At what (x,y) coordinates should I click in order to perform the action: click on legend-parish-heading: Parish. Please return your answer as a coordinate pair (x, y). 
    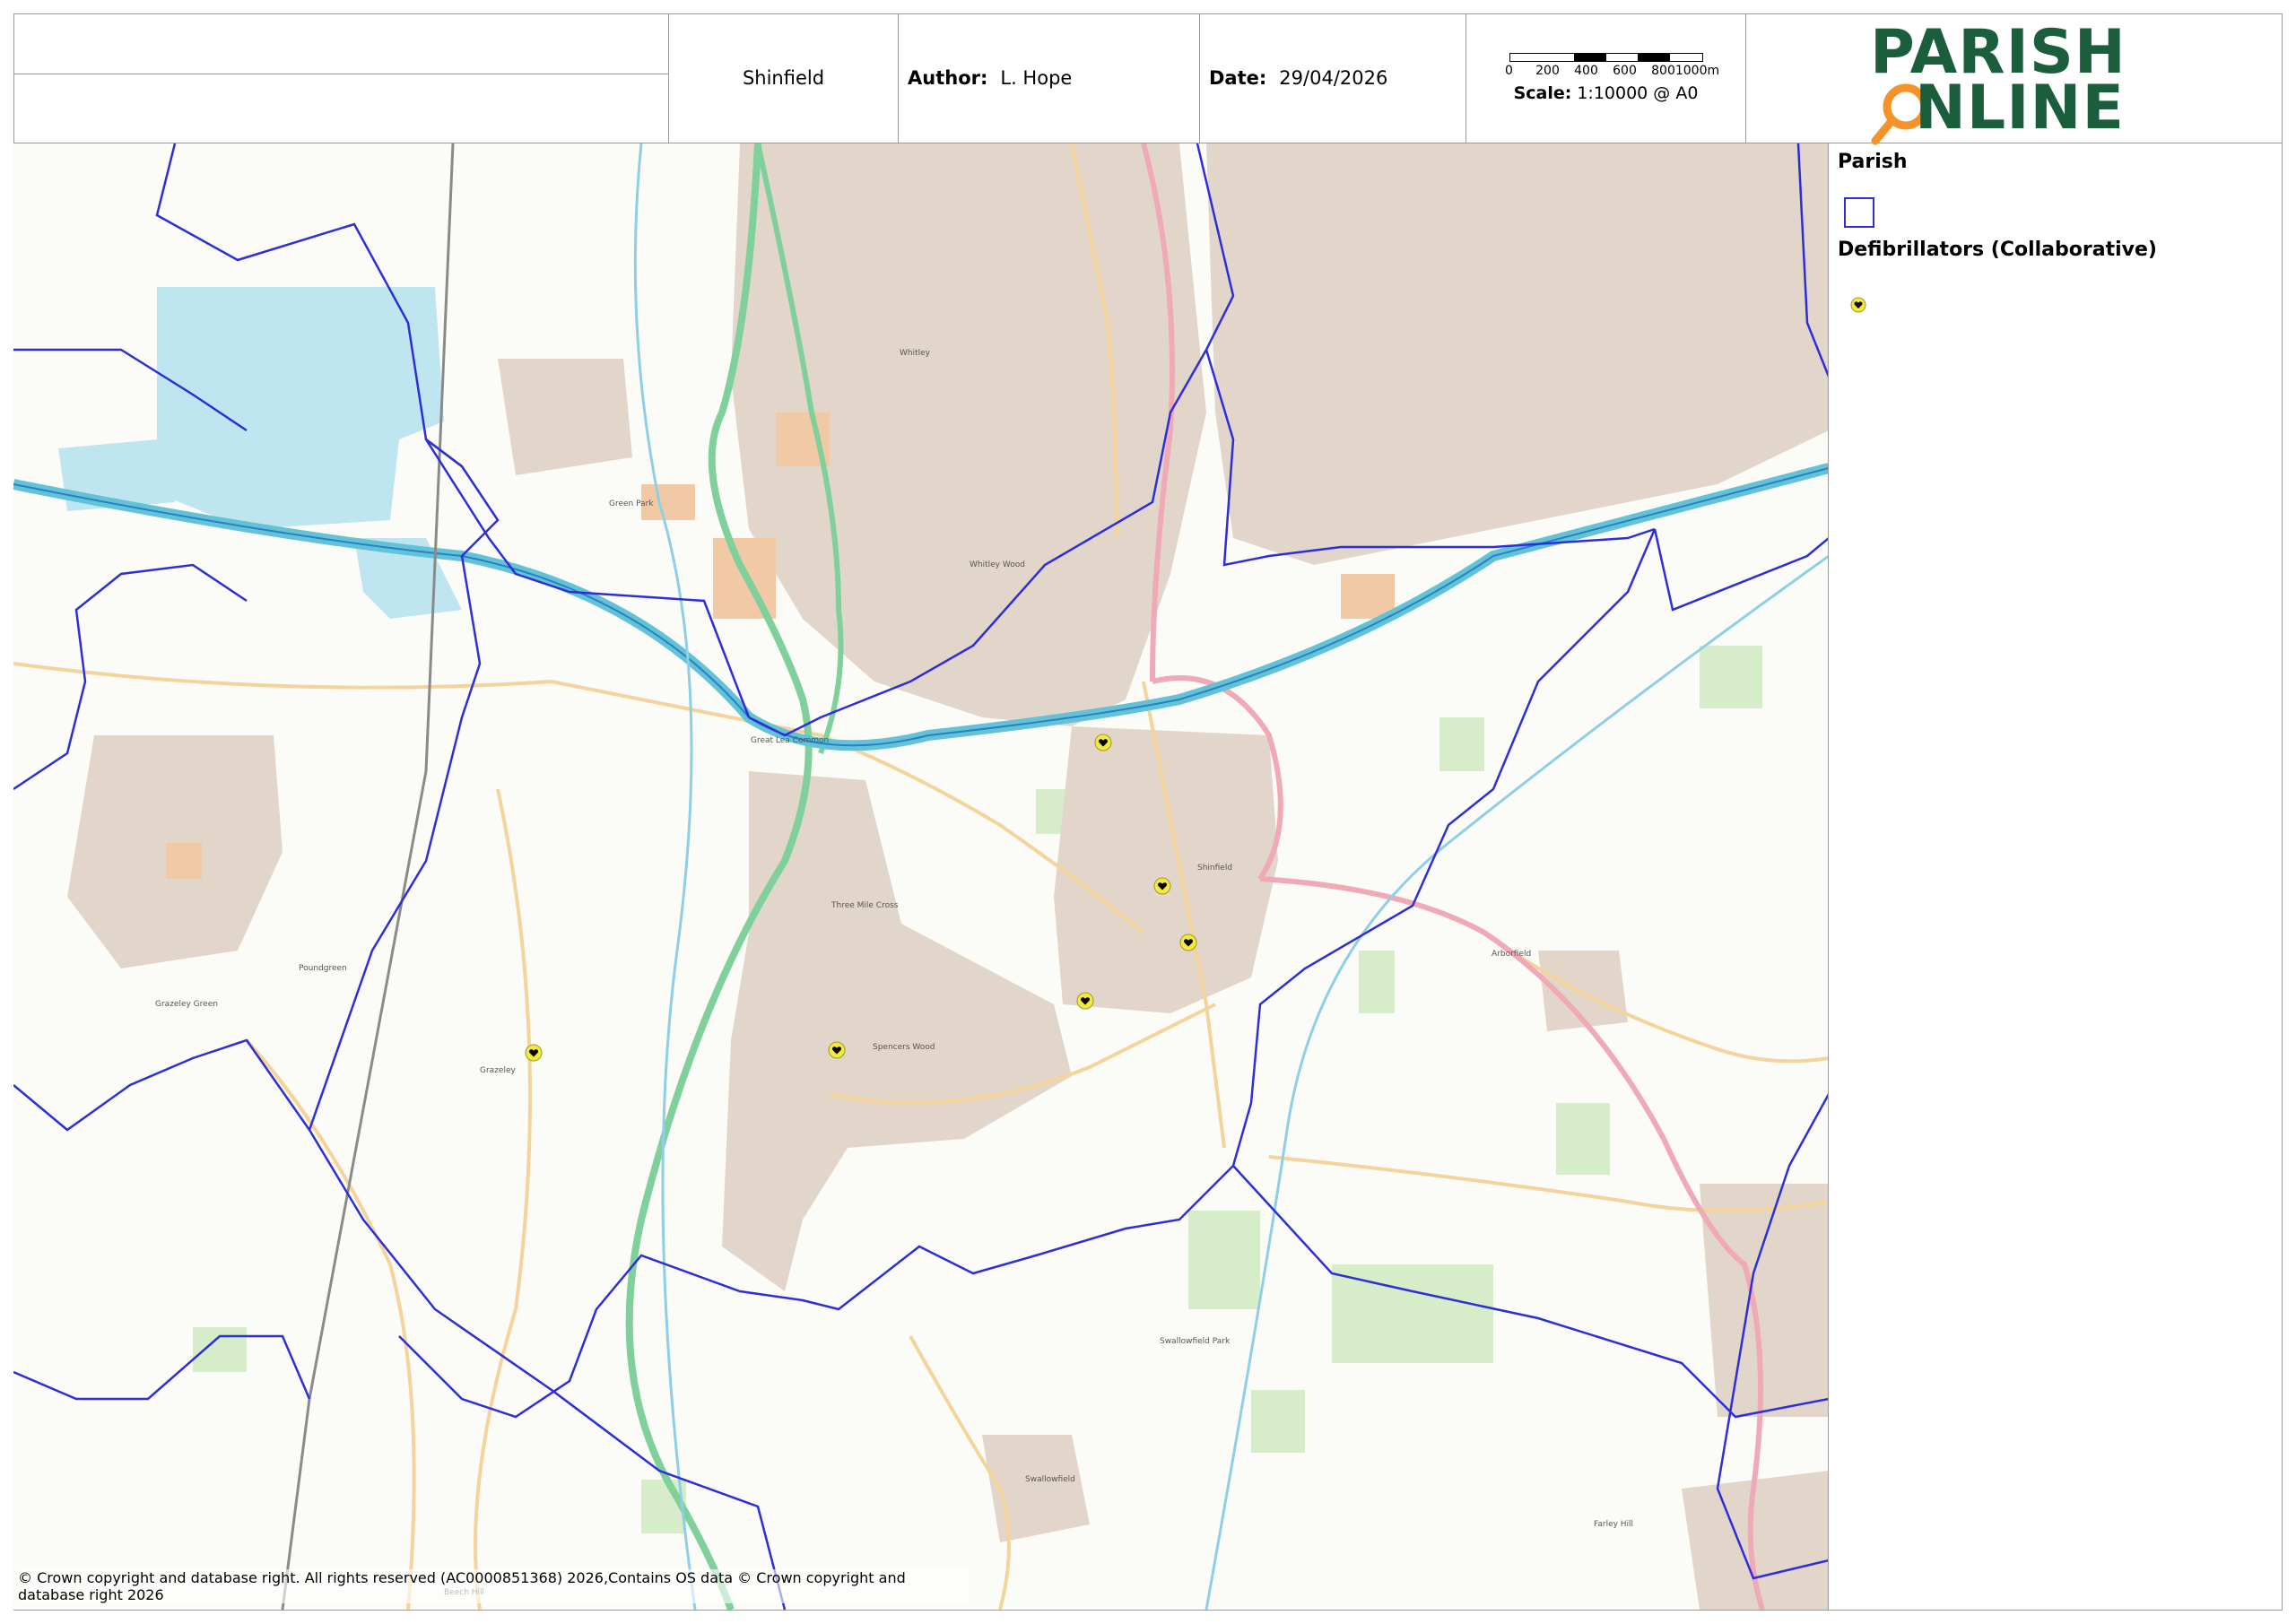
    Looking at the image, I should click on (1873, 162).